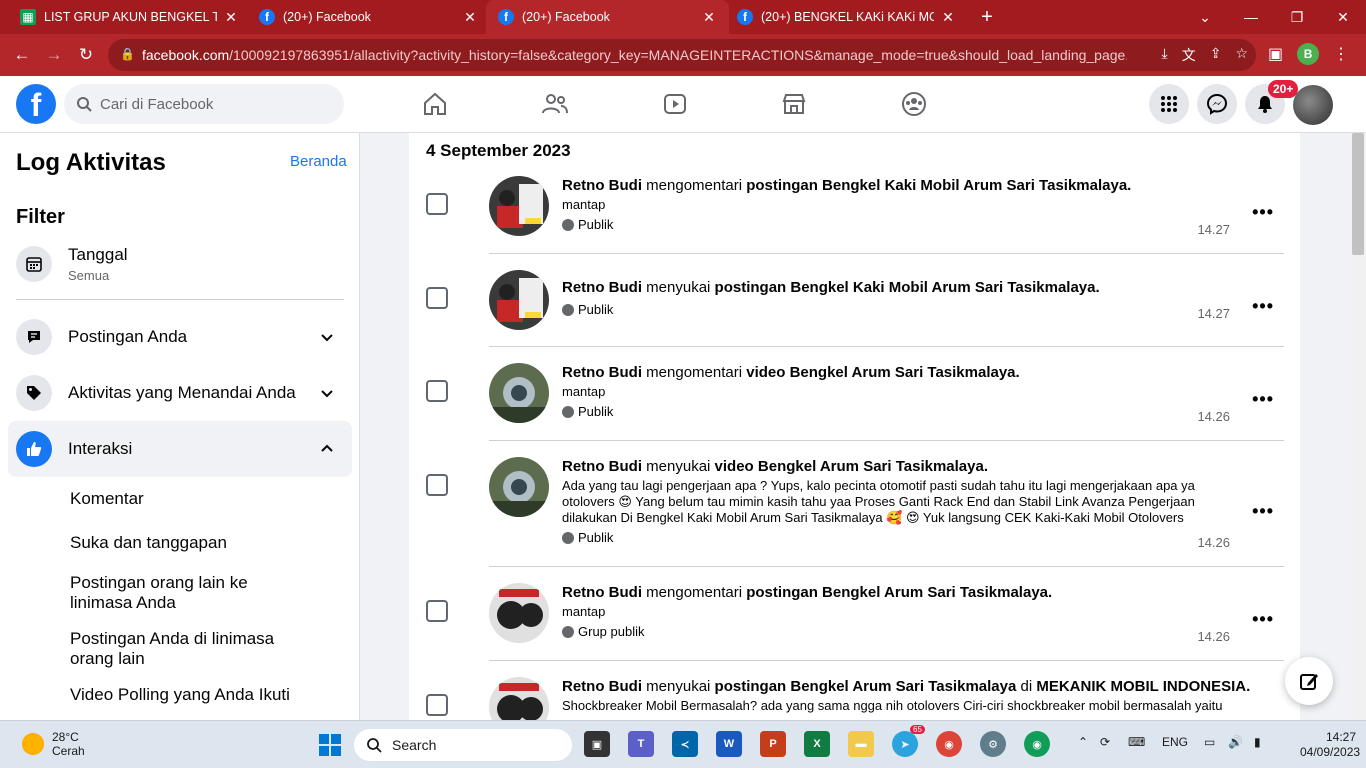 The image size is (1366, 768). What do you see at coordinates (210, 104) in the screenshot?
I see `search-input` at bounding box center [210, 104].